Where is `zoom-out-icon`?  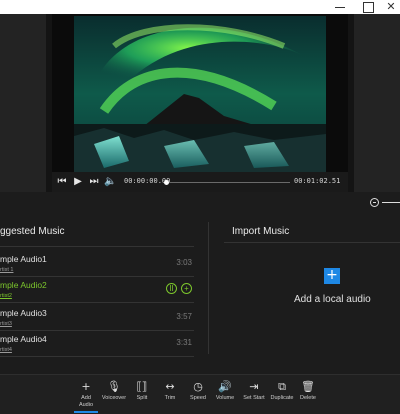 zoom-out-icon is located at coordinates (374, 202).